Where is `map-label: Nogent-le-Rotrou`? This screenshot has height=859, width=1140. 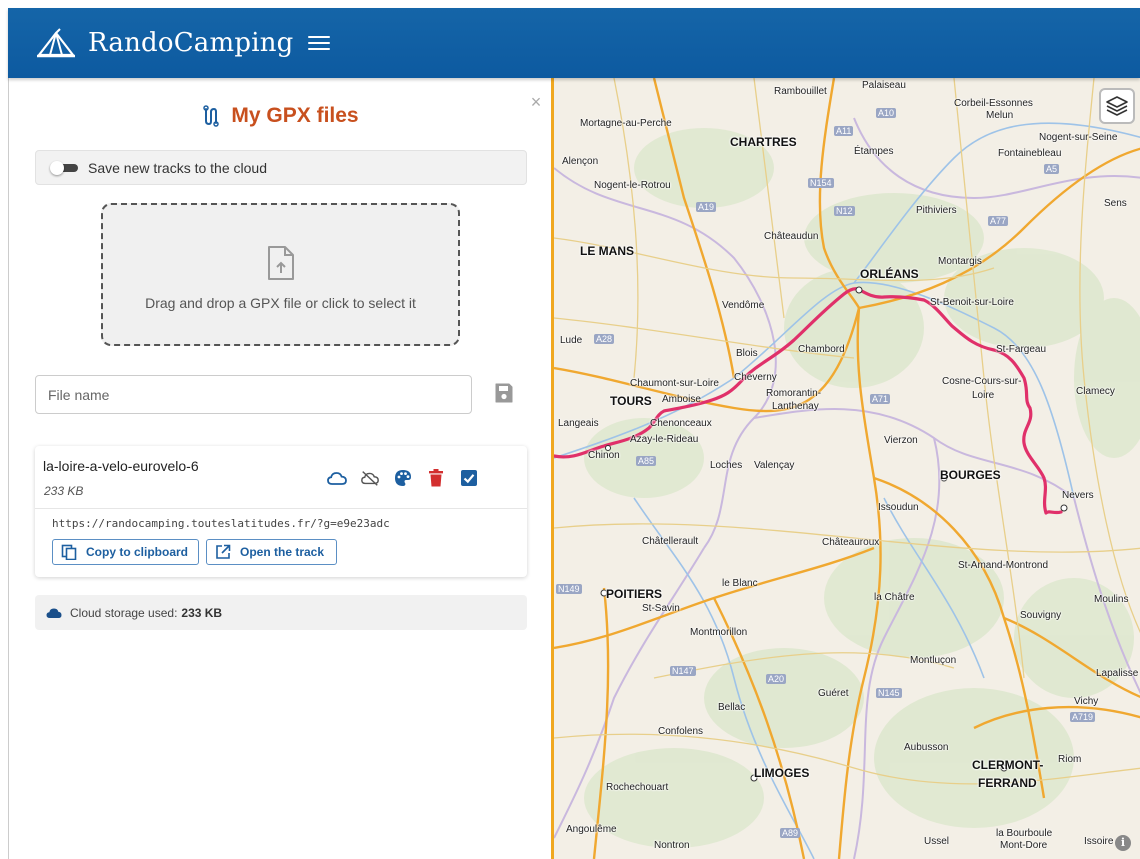 map-label: Nogent-le-Rotrou is located at coordinates (632, 185).